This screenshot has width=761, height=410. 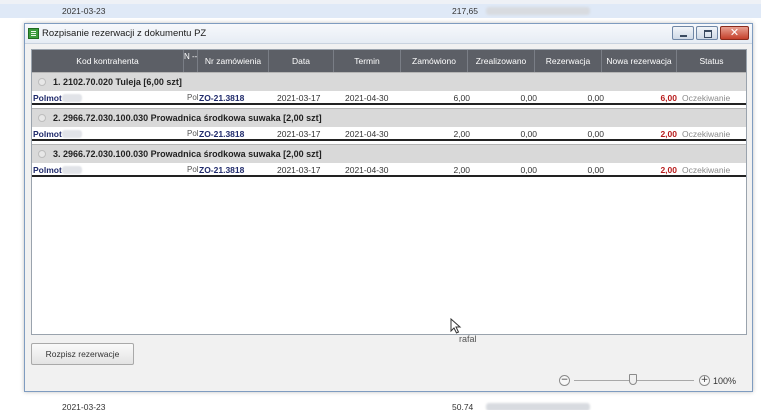 What do you see at coordinates (380, 11) in the screenshot?
I see `background-row: 2021-03-23 217,65` at bounding box center [380, 11].